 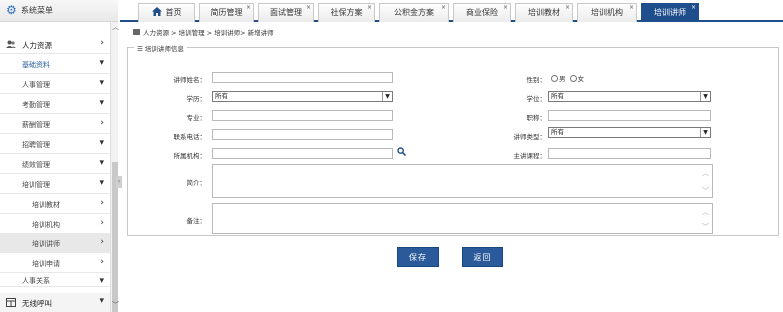 What do you see at coordinates (55, 144) in the screenshot?
I see `sidebar-item-recruit: 招聘管理 ▾` at bounding box center [55, 144].